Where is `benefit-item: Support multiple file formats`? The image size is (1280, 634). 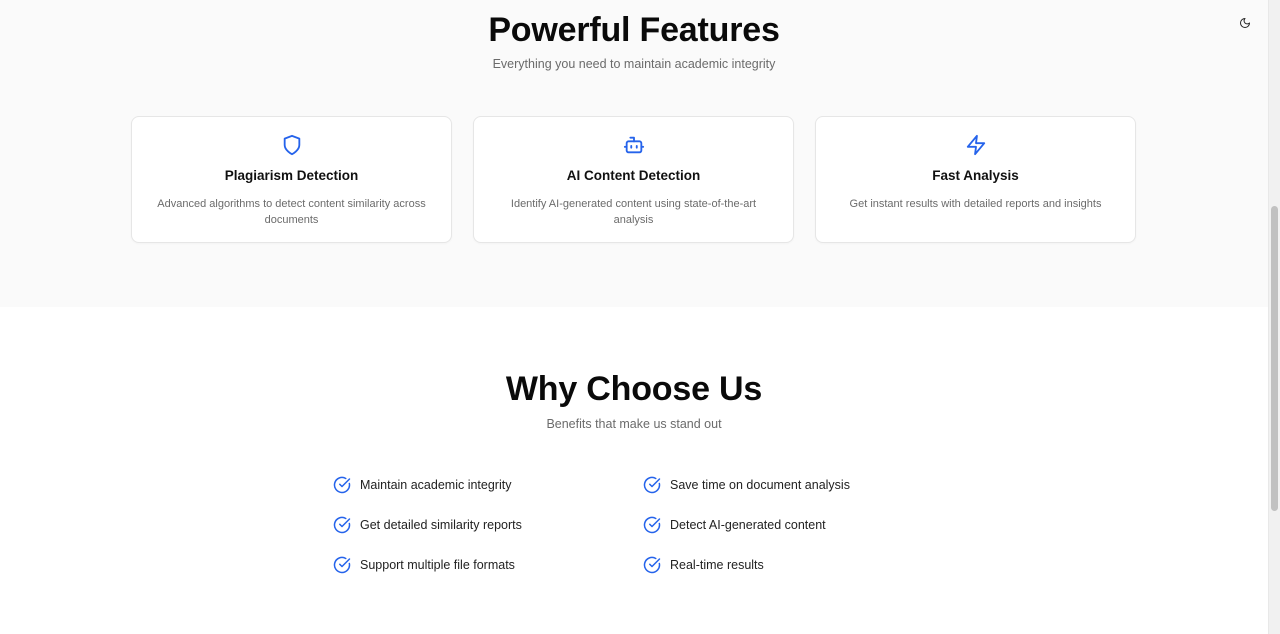 benefit-item: Support multiple file formats is located at coordinates (424, 565).